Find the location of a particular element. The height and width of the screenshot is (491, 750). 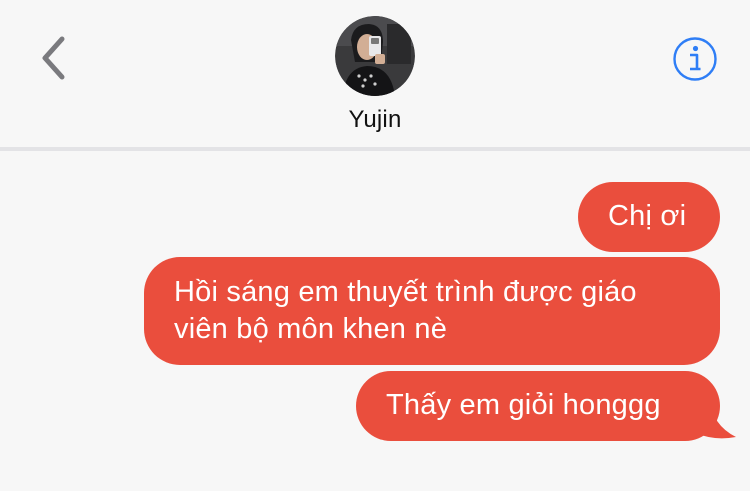

message-bubble-sent: Thấy em giỏi honggg is located at coordinates (538, 406).